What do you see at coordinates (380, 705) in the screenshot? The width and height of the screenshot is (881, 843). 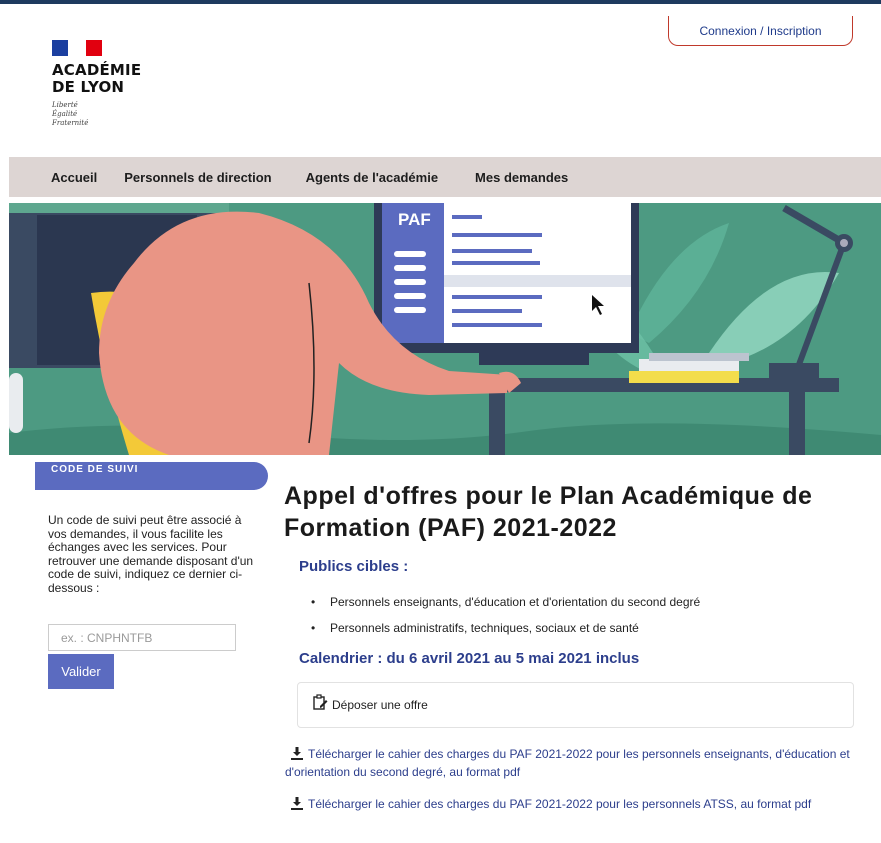 I see `submit-offer-label: Déposer une offre` at bounding box center [380, 705].